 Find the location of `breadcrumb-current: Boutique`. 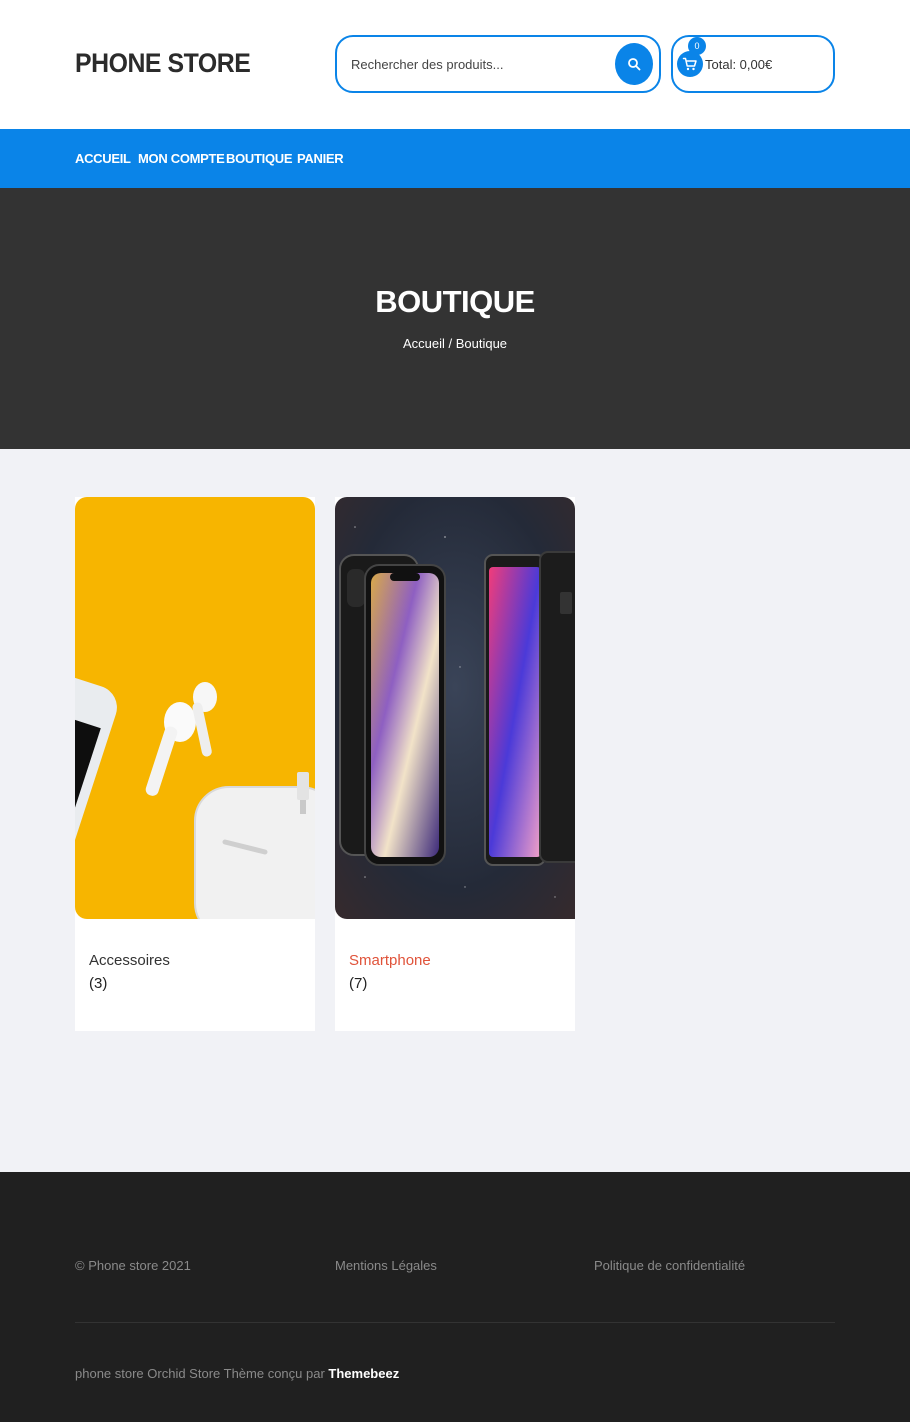

breadcrumb-current: Boutique is located at coordinates (481, 343).